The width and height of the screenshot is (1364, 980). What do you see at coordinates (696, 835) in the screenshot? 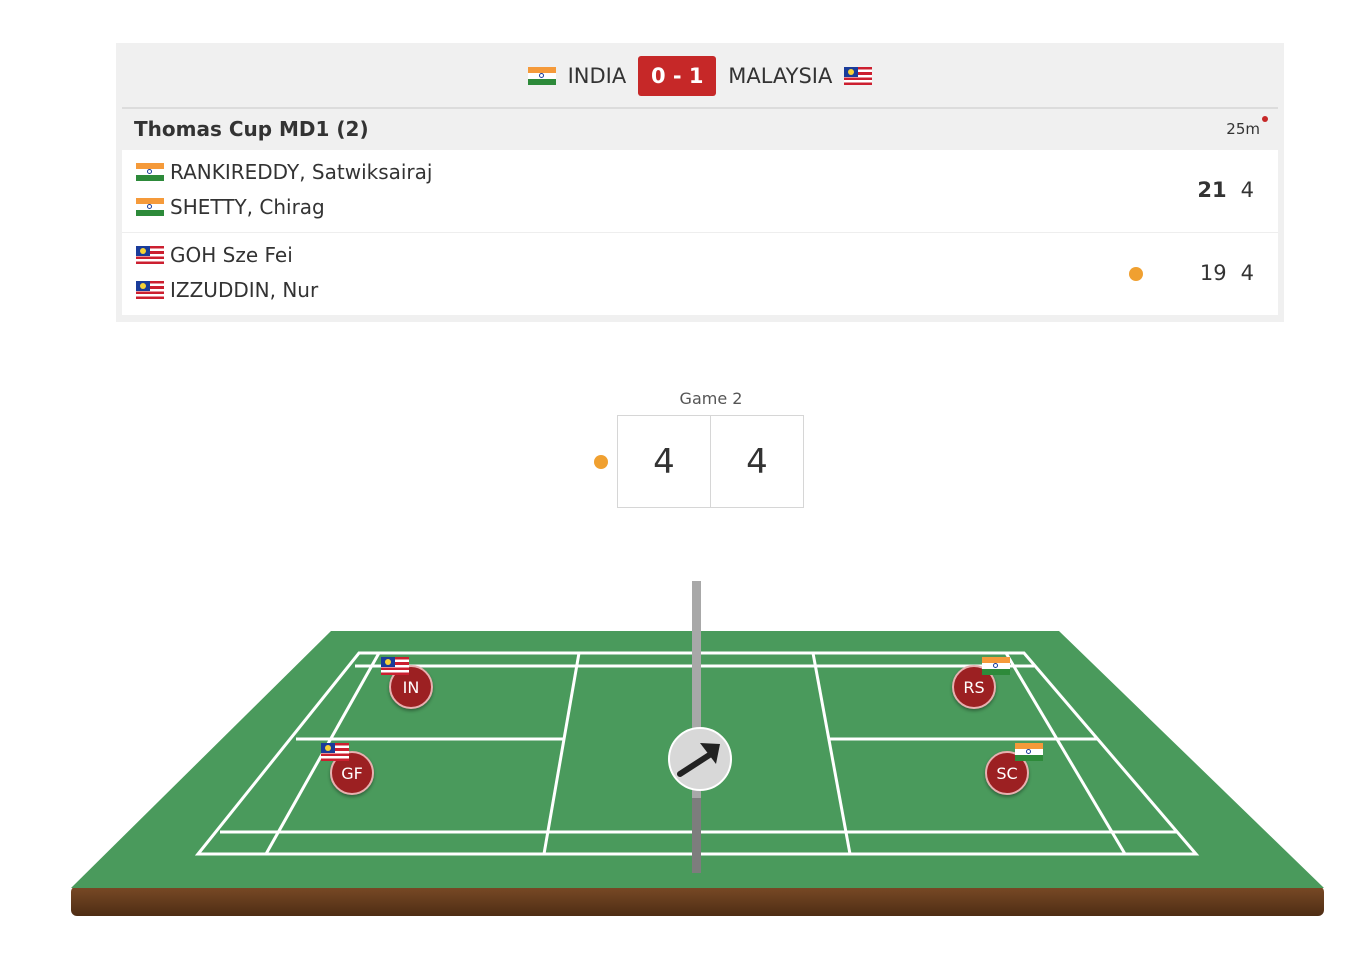
I see `net-shadow` at bounding box center [696, 835].